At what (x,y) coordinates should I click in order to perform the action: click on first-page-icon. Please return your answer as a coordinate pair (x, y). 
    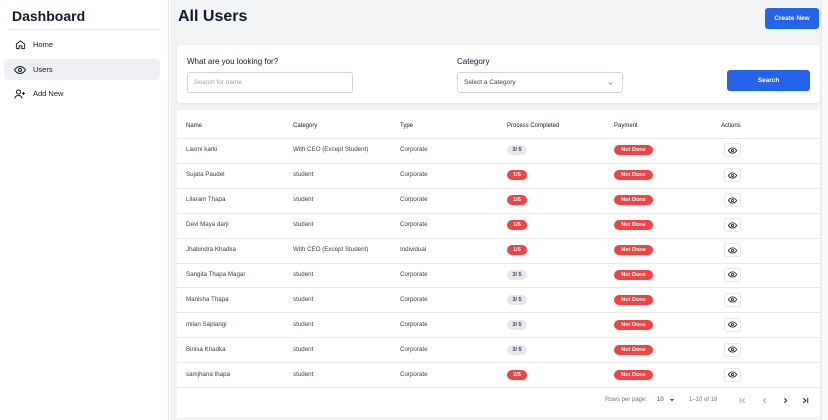
    Looking at the image, I should click on (742, 400).